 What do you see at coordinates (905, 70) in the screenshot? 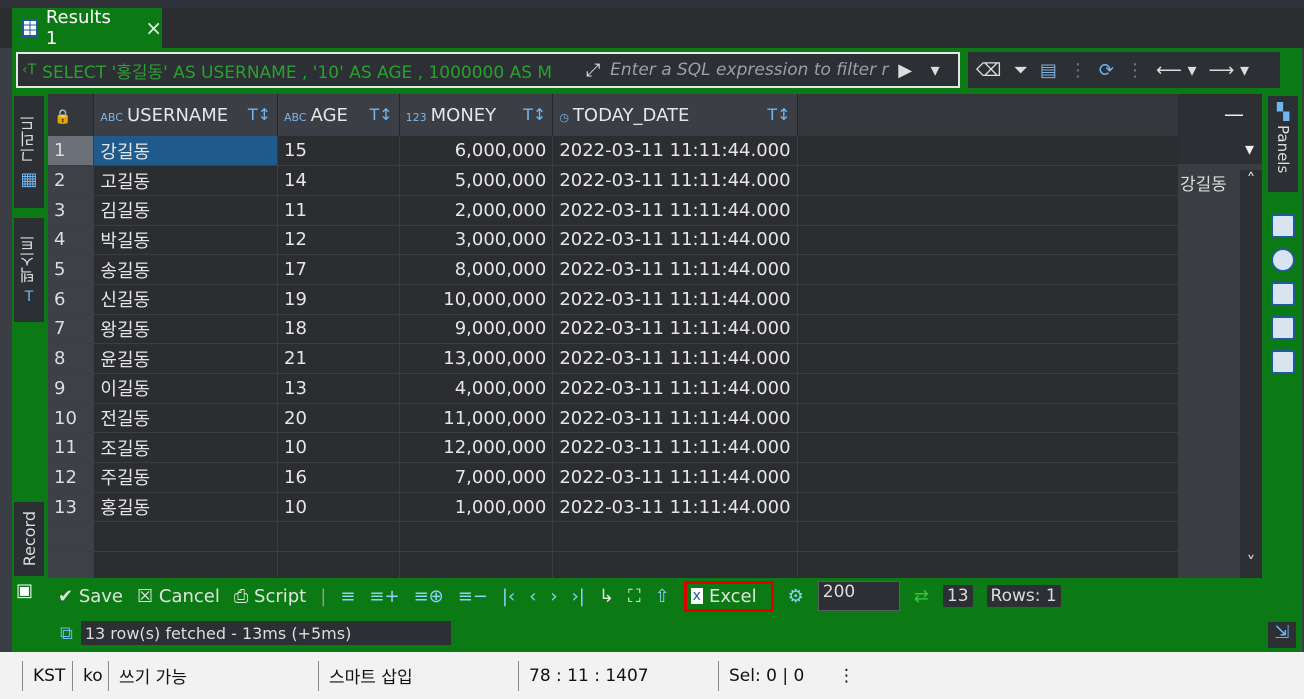
I see `apply-filter-icon: ▶` at bounding box center [905, 70].